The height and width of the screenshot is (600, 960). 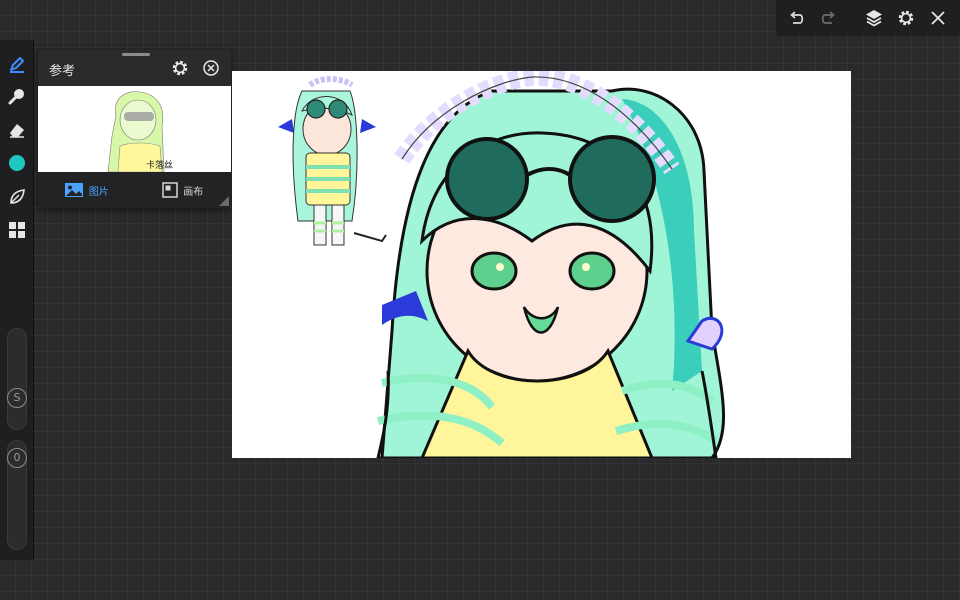 I want to click on opacity-slider-label: 0, so click(x=17, y=458).